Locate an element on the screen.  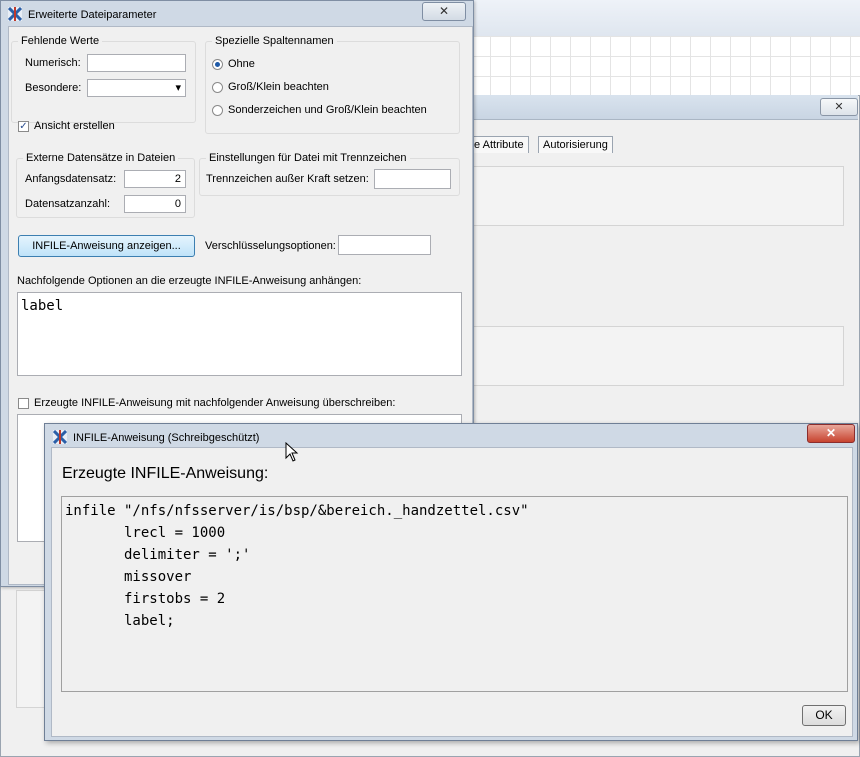
background-toolbar is located at coordinates (665, 18).